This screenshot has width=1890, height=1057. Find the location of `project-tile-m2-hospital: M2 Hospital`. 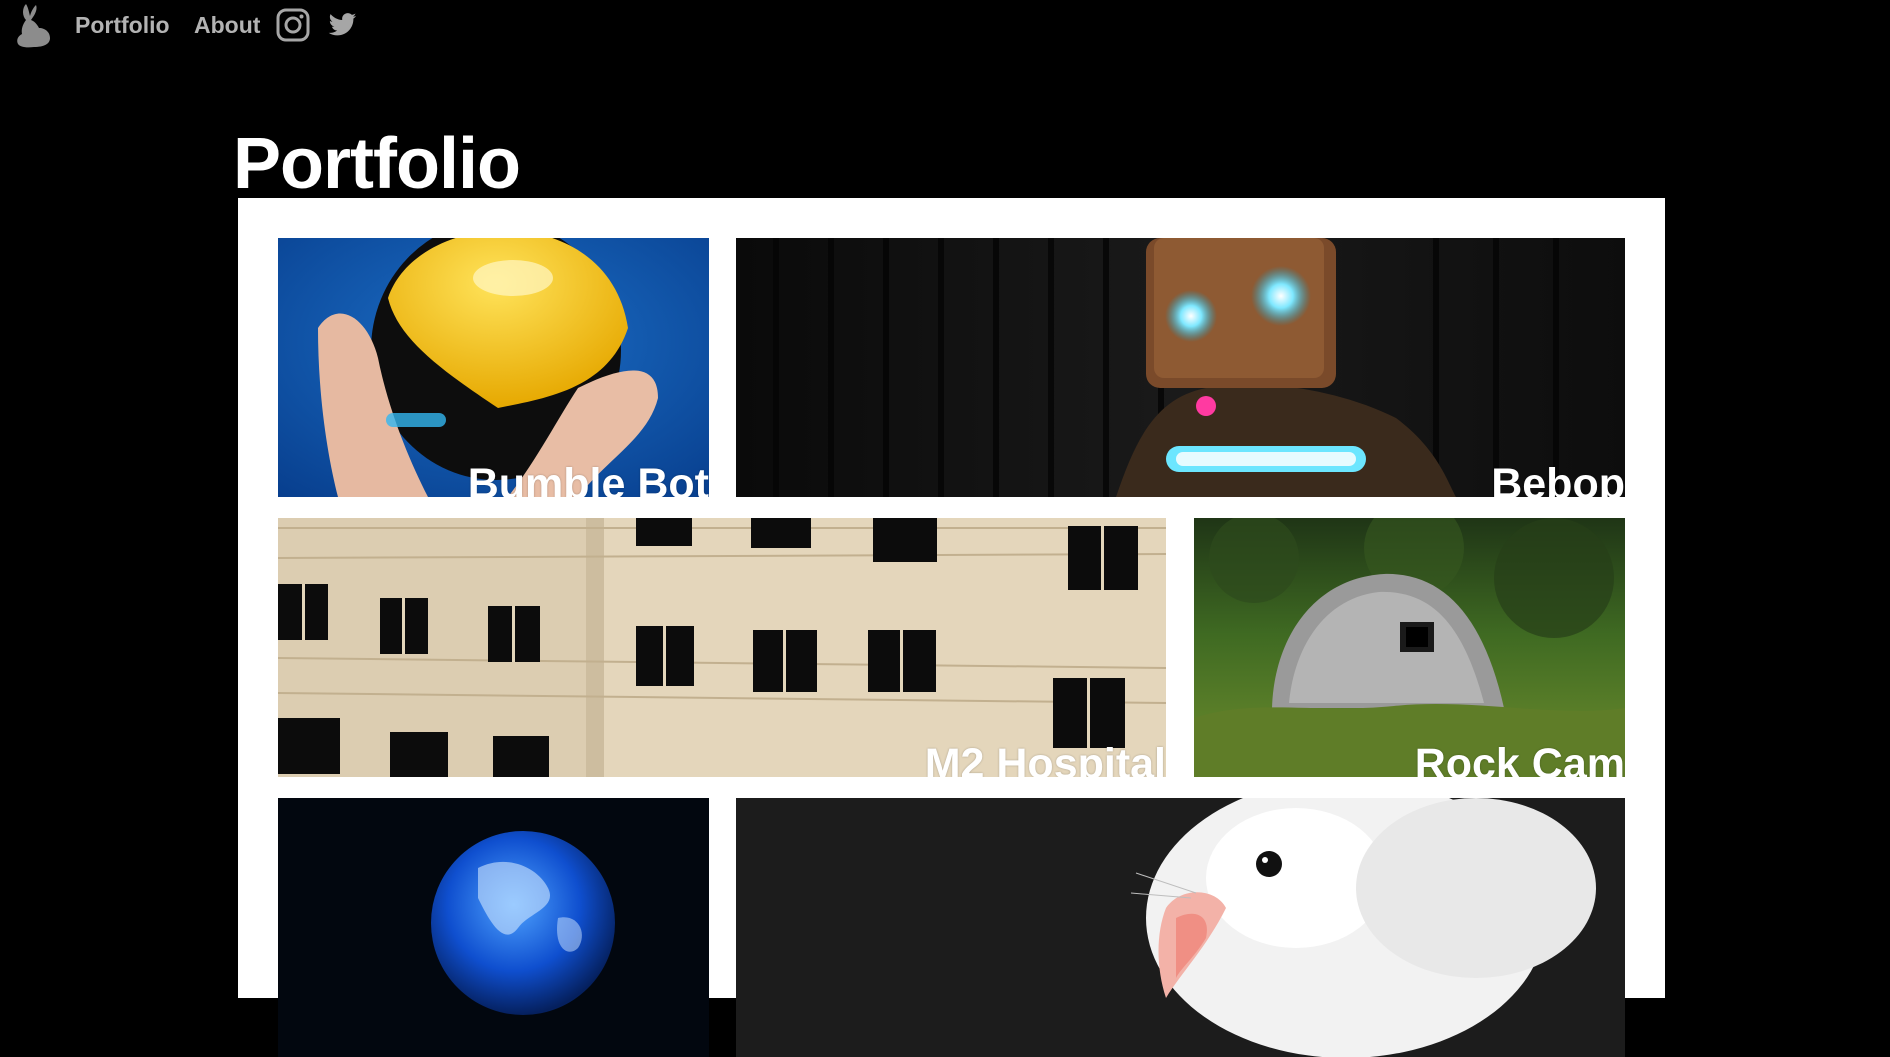

project-tile-m2-hospital: M2 Hospital is located at coordinates (722, 647).